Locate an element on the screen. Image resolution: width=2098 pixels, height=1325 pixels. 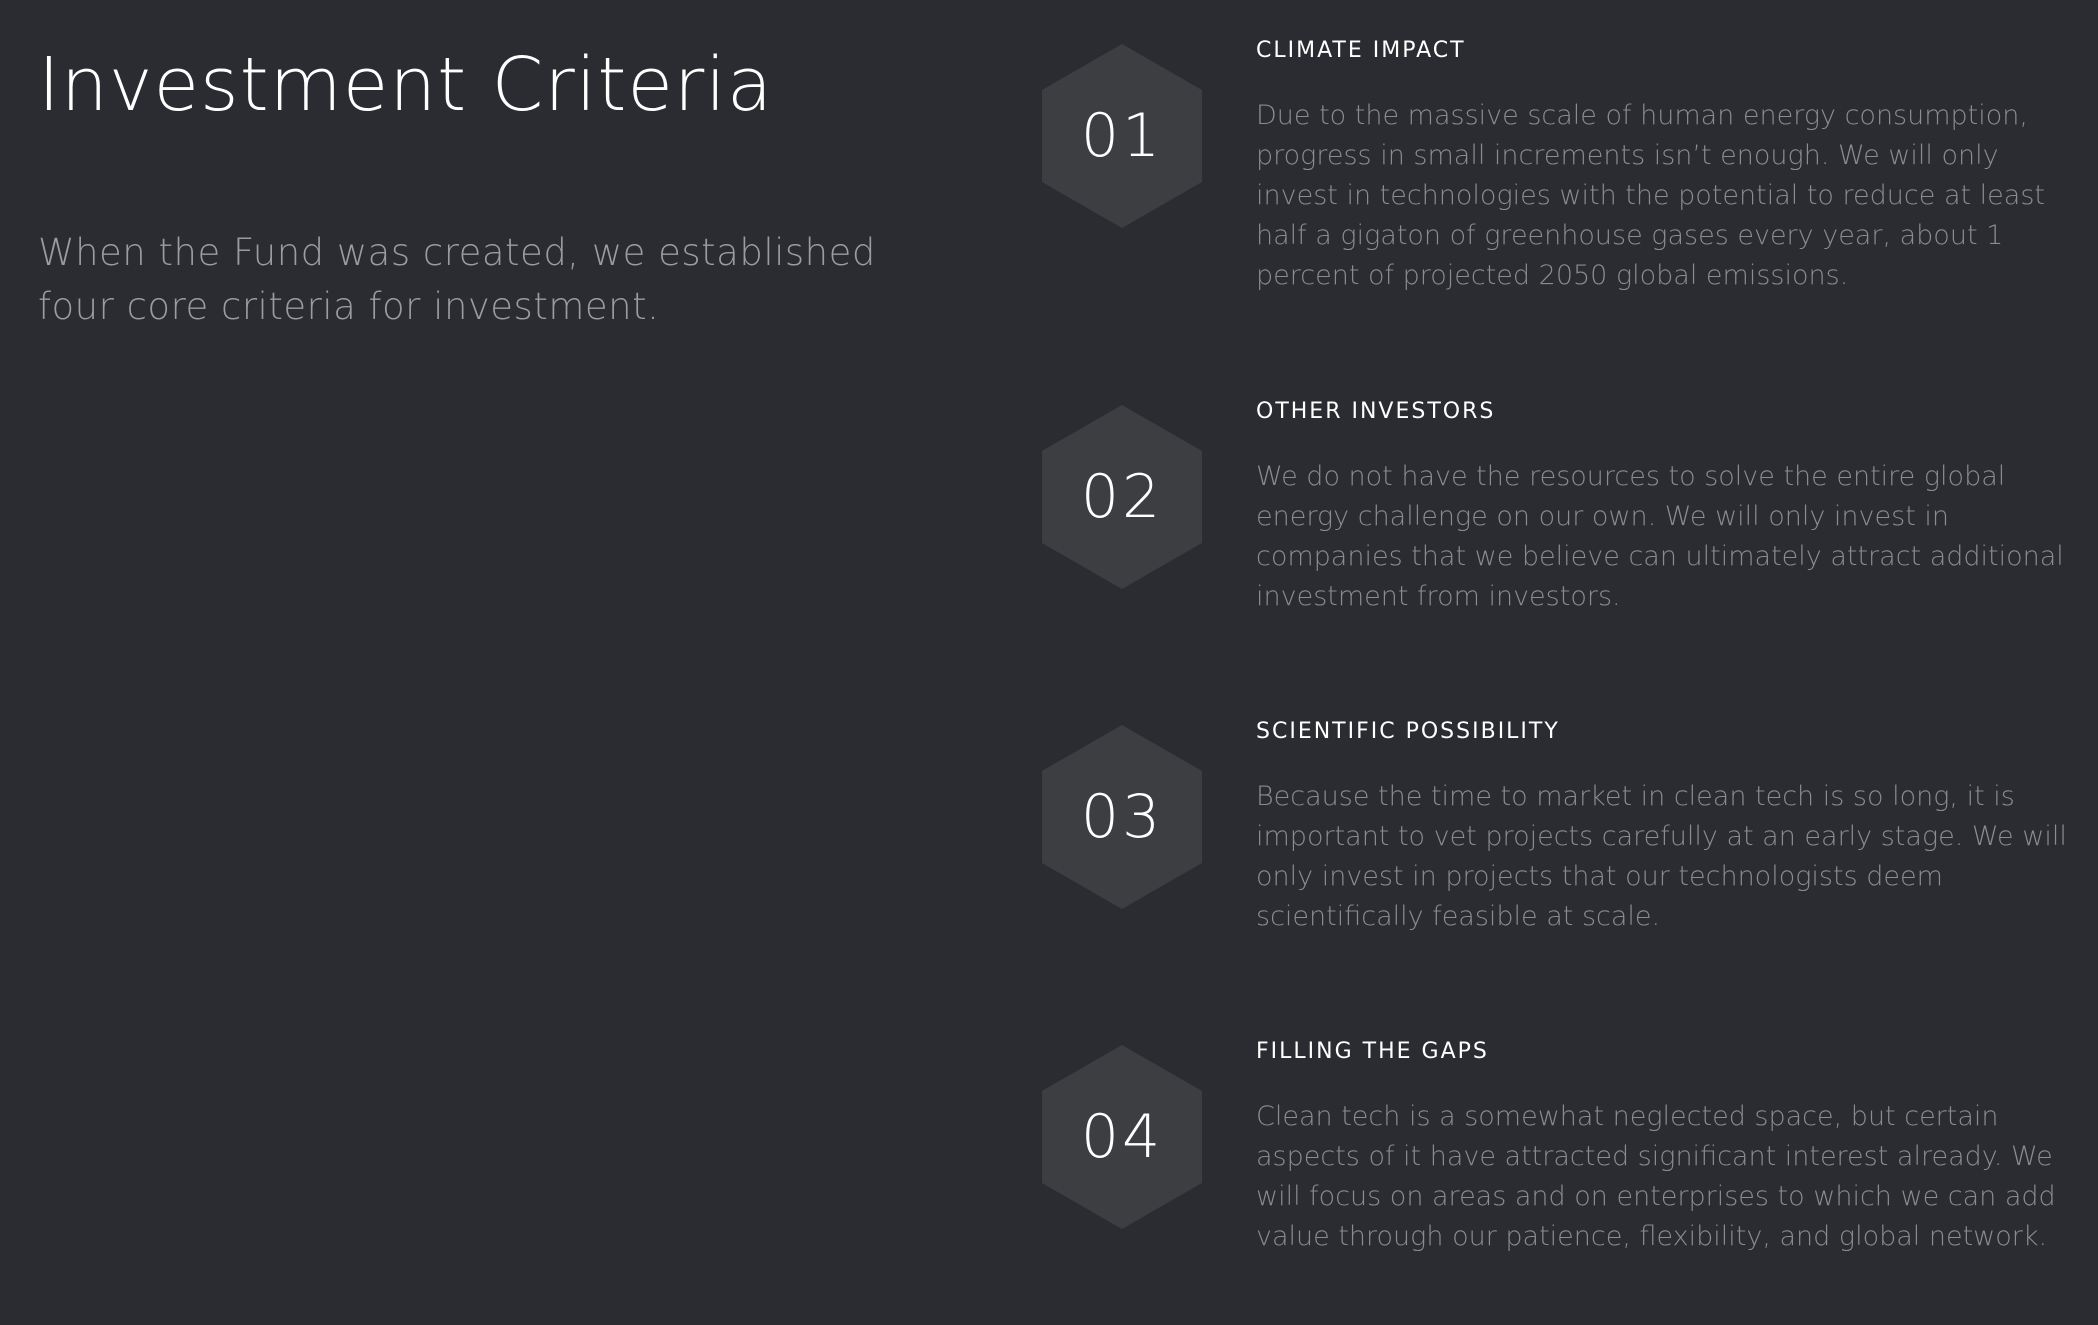
criterion-title: FILLING THE GAPS is located at coordinates (1372, 1051).